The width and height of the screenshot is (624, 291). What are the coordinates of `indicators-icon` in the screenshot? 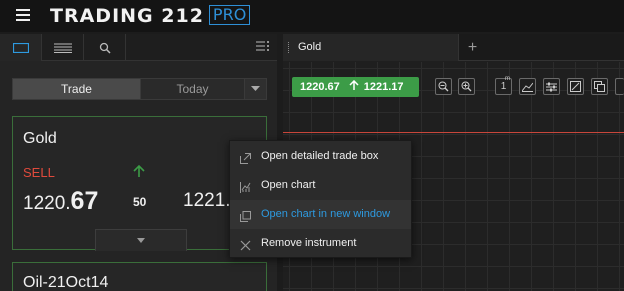 It's located at (551, 86).